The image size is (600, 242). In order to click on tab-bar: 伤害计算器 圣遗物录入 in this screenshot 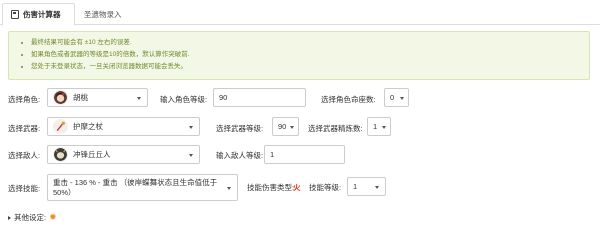, I will do `click(300, 13)`.